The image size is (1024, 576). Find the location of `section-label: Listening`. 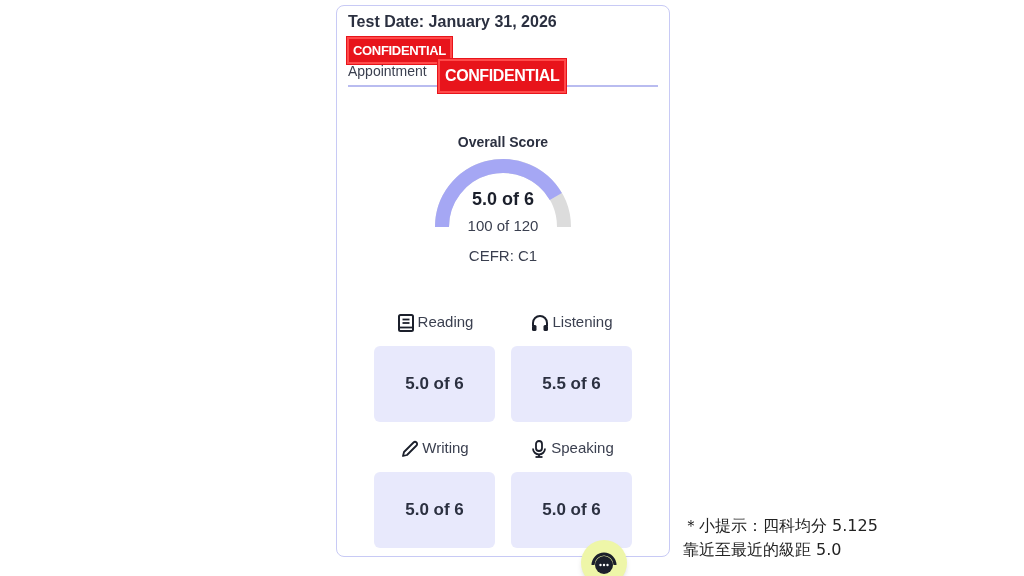

section-label: Listening is located at coordinates (582, 322).